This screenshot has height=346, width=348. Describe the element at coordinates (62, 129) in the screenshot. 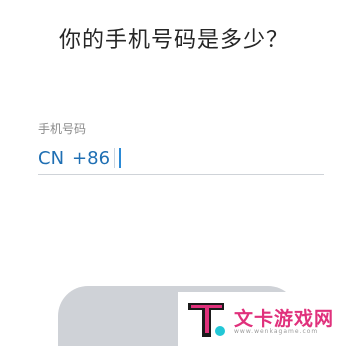

I see `phone-field-label: 手机号码` at that location.